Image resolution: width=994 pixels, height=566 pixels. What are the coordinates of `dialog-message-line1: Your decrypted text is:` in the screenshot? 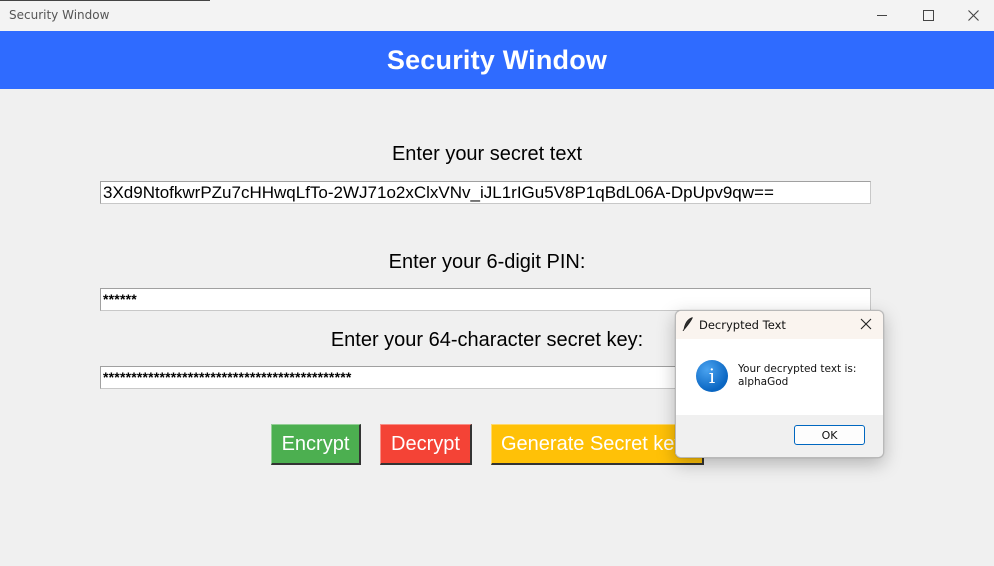 It's located at (797, 369).